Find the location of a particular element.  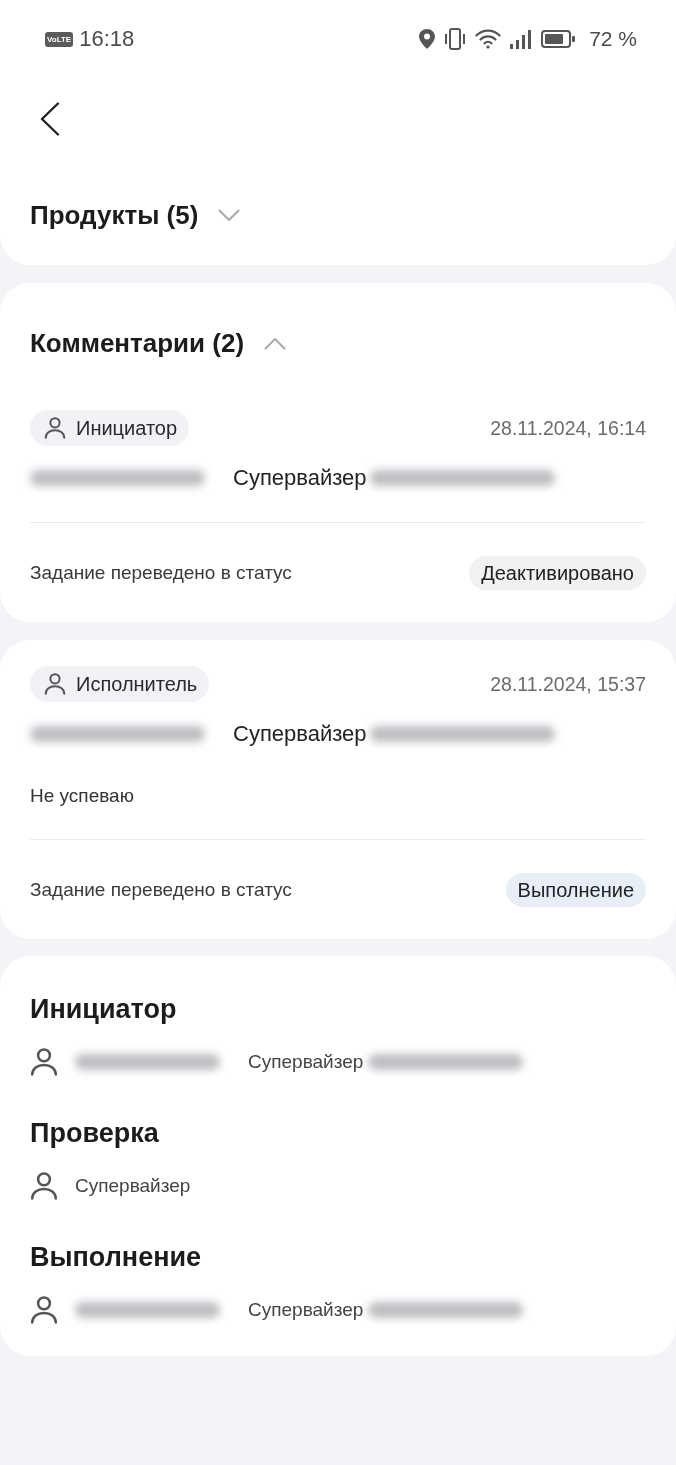

comment-text: Не успеваю is located at coordinates (82, 796).